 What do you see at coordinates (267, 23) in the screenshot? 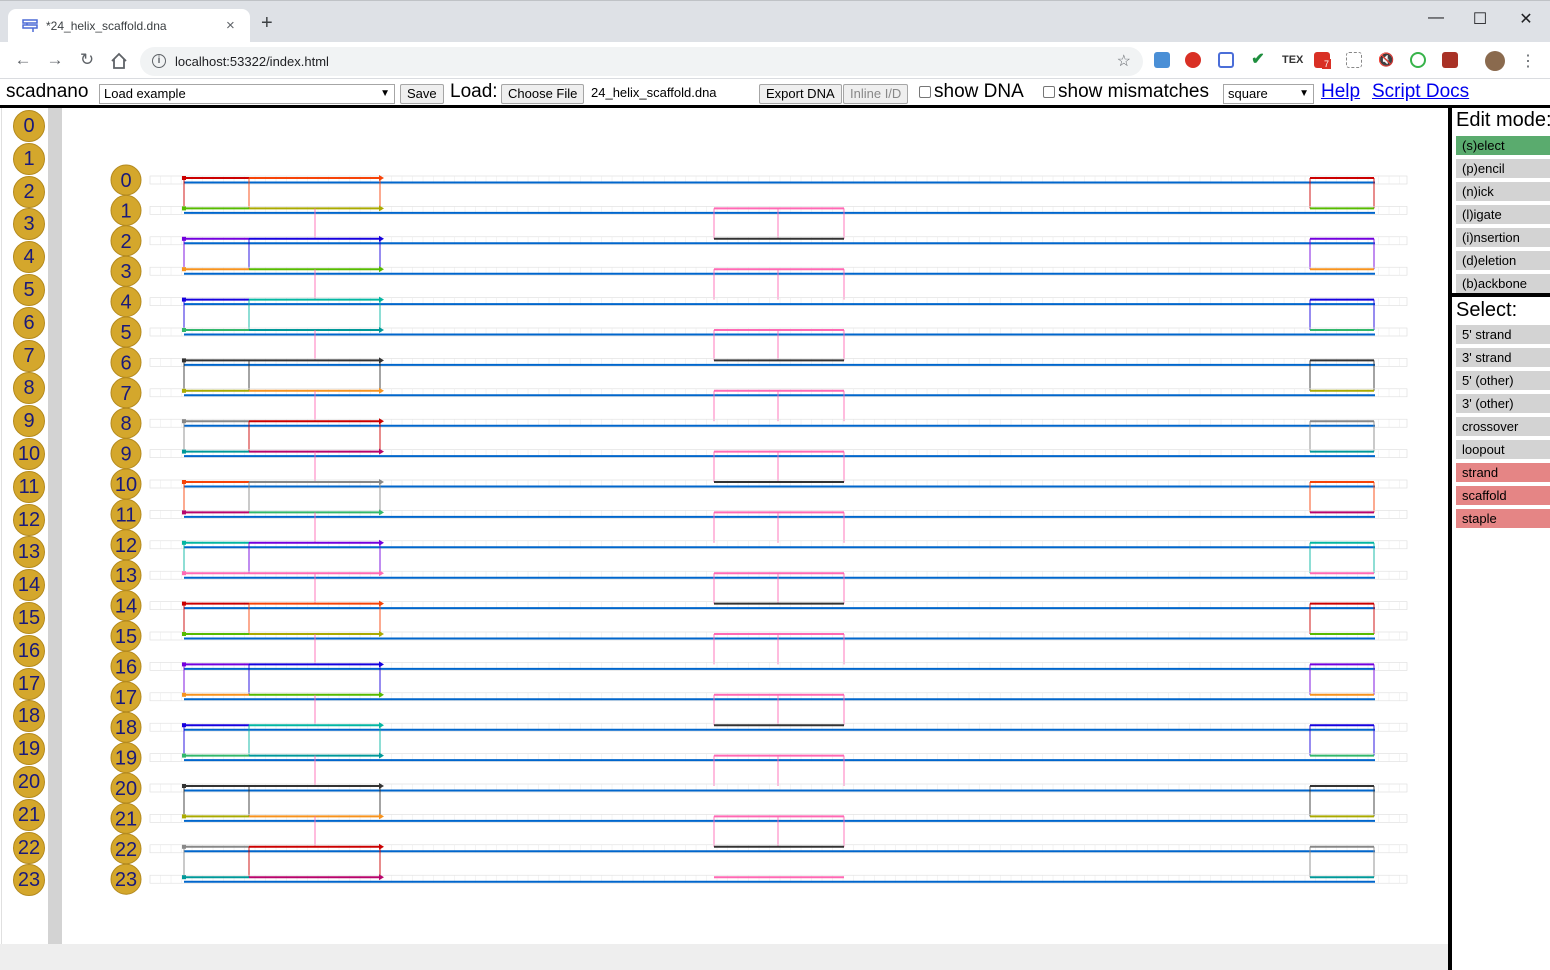
I see `new-tab-button: +` at bounding box center [267, 23].